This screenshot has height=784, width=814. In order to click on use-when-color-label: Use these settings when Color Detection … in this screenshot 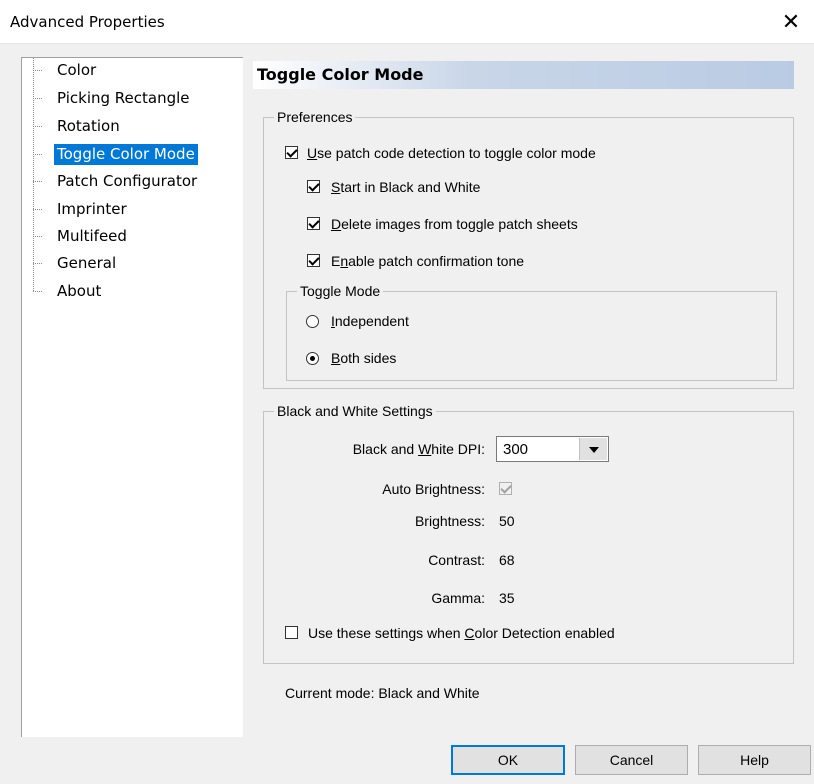, I will do `click(461, 633)`.